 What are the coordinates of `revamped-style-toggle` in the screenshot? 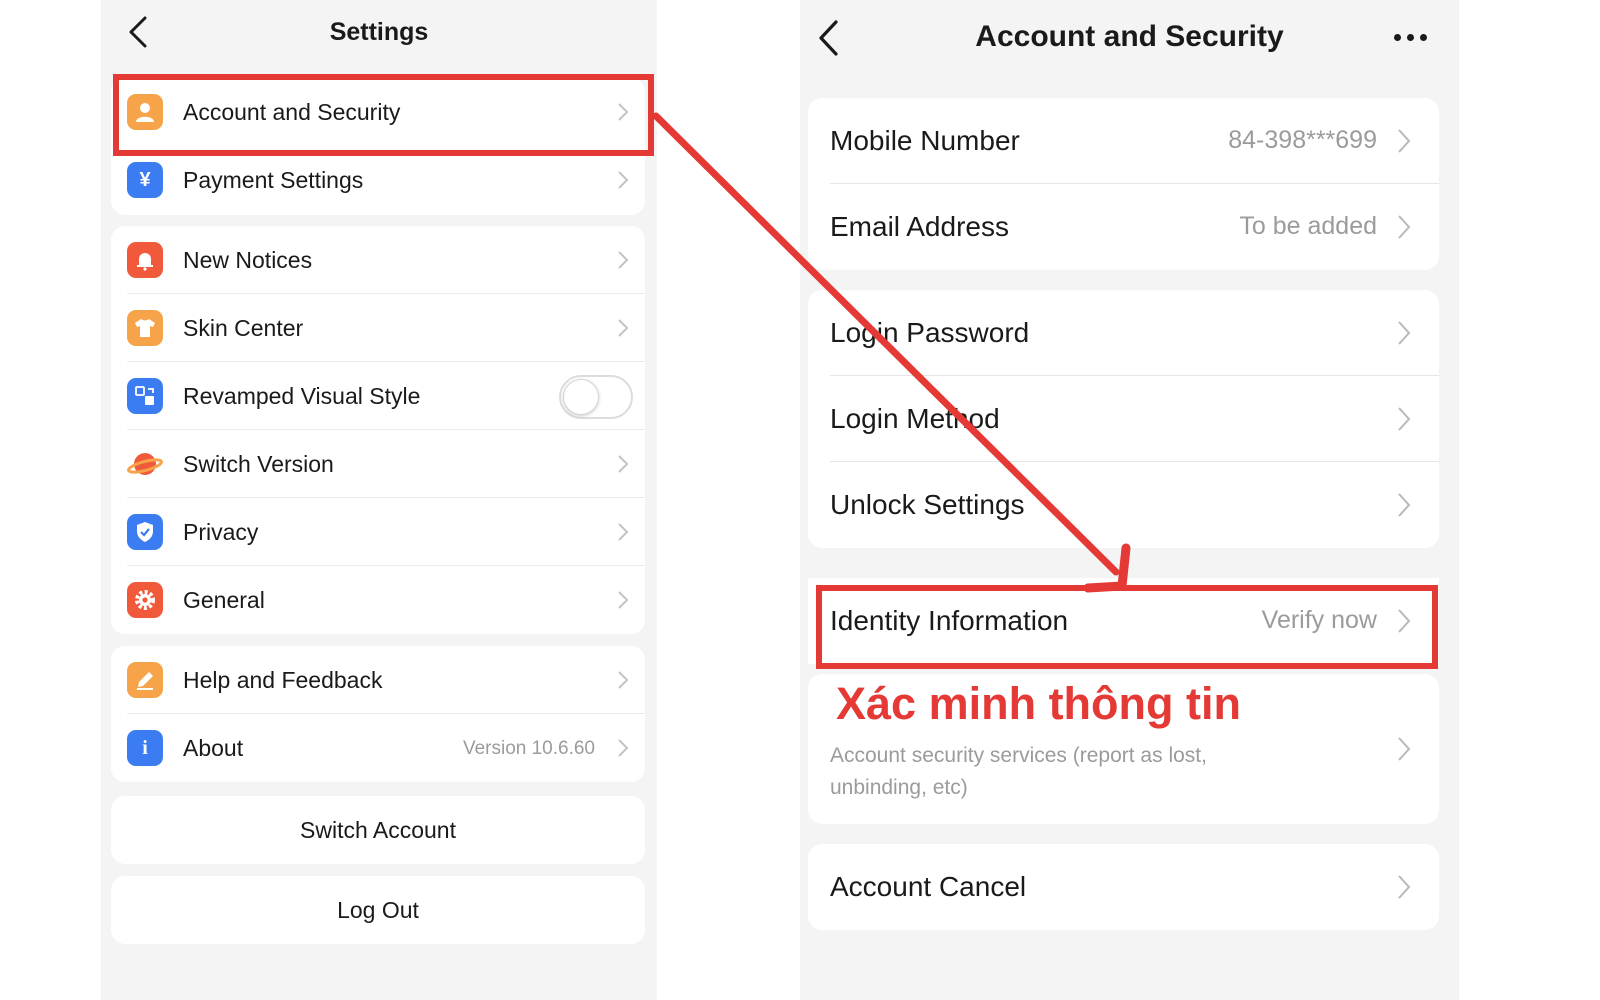 It's located at (596, 397).